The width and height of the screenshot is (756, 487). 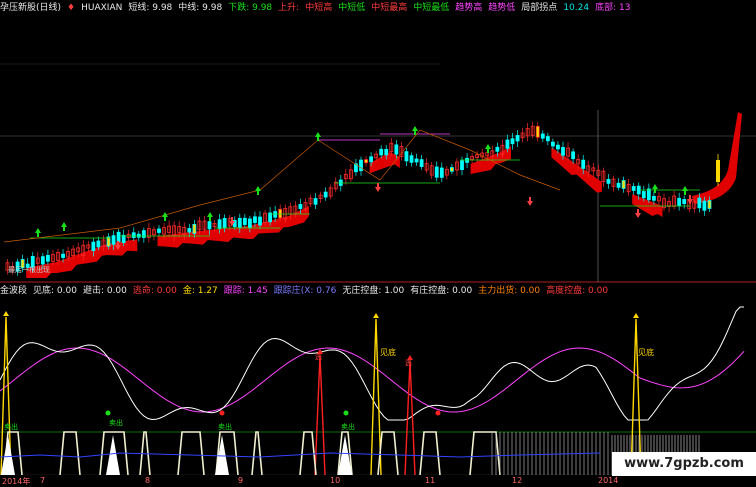 I want to click on date-axis-label: 9, so click(x=241, y=480).